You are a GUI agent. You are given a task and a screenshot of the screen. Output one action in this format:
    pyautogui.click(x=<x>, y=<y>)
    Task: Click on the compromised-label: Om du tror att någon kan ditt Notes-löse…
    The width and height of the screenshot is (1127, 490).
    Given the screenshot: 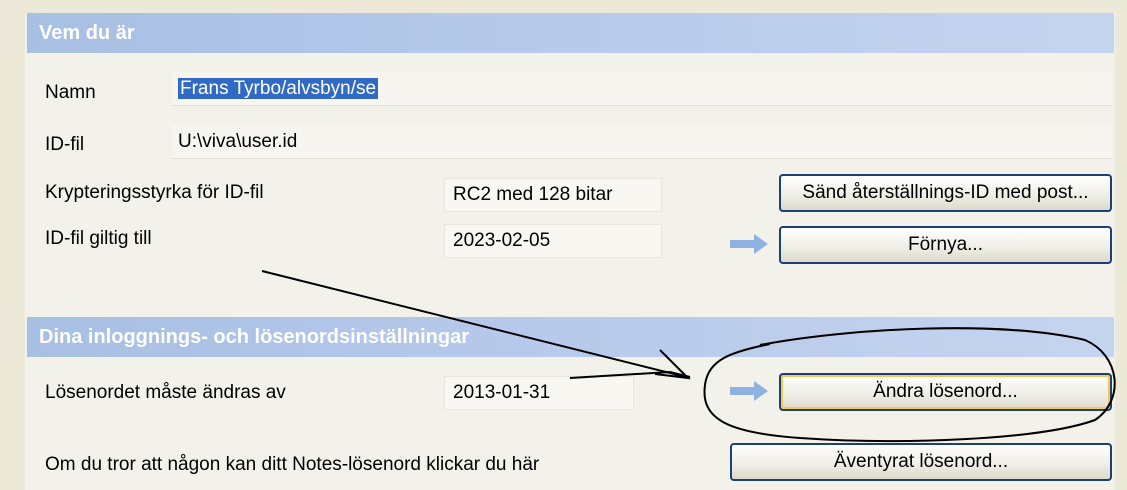 What is the action you would take?
    pyautogui.click(x=292, y=464)
    